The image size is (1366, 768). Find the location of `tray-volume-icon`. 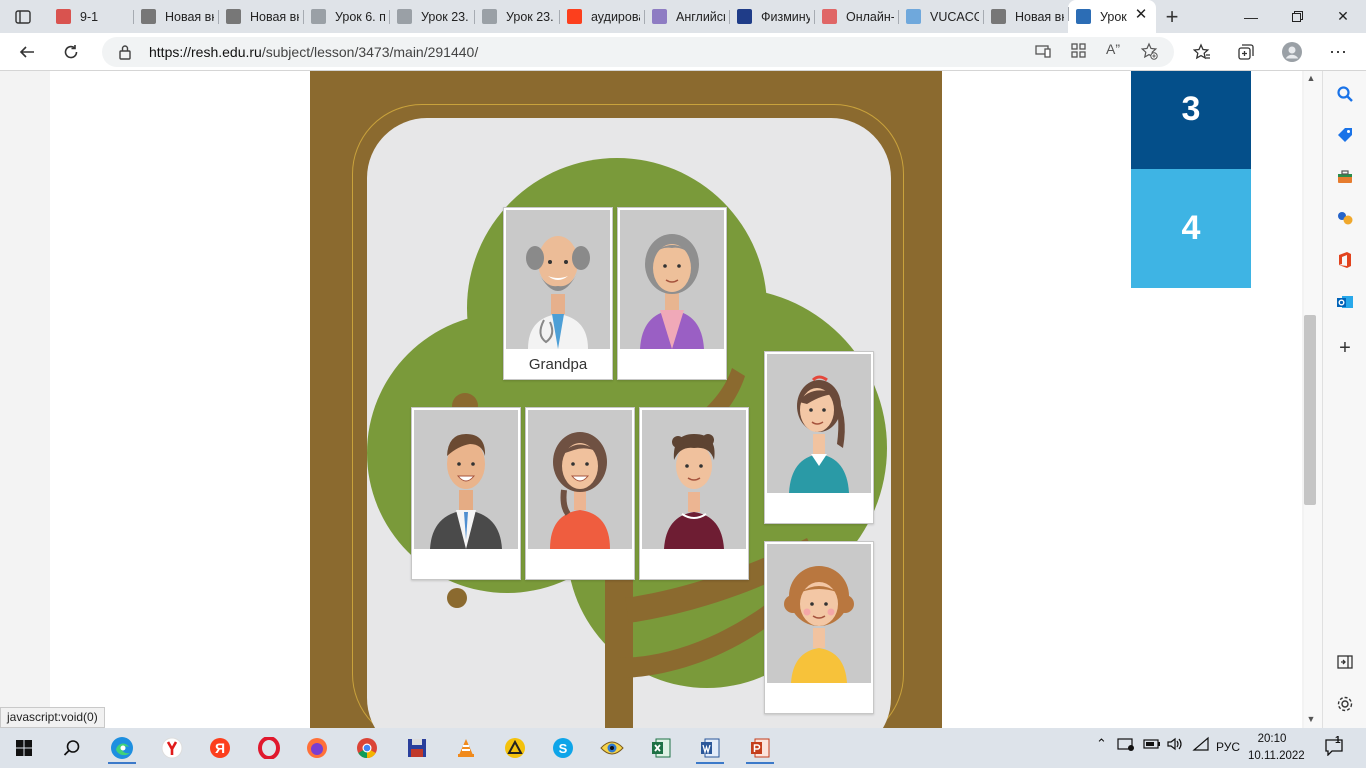

tray-volume-icon is located at coordinates (1175, 745).